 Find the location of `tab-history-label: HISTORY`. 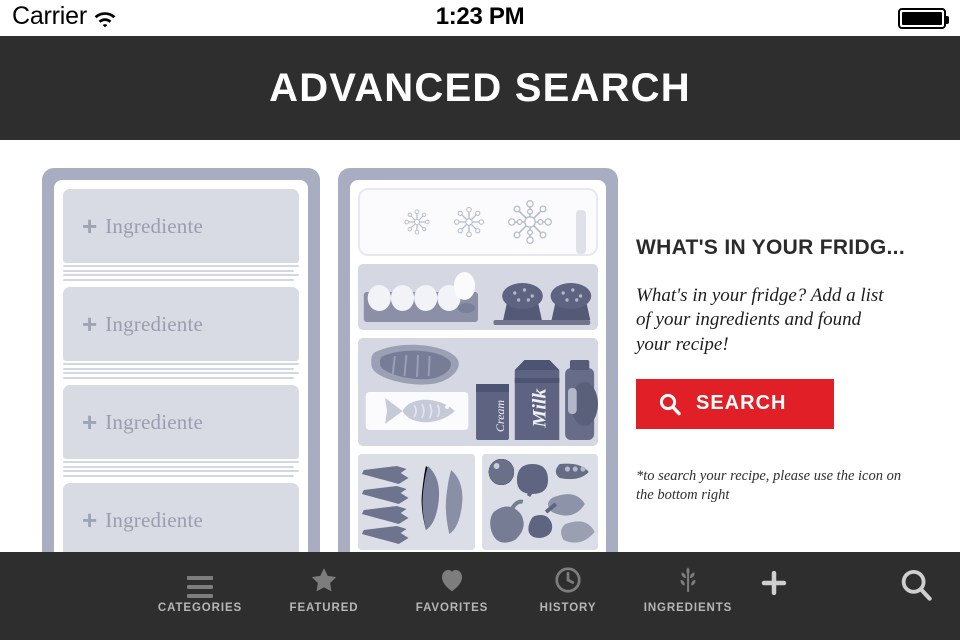

tab-history-label: HISTORY is located at coordinates (568, 608).